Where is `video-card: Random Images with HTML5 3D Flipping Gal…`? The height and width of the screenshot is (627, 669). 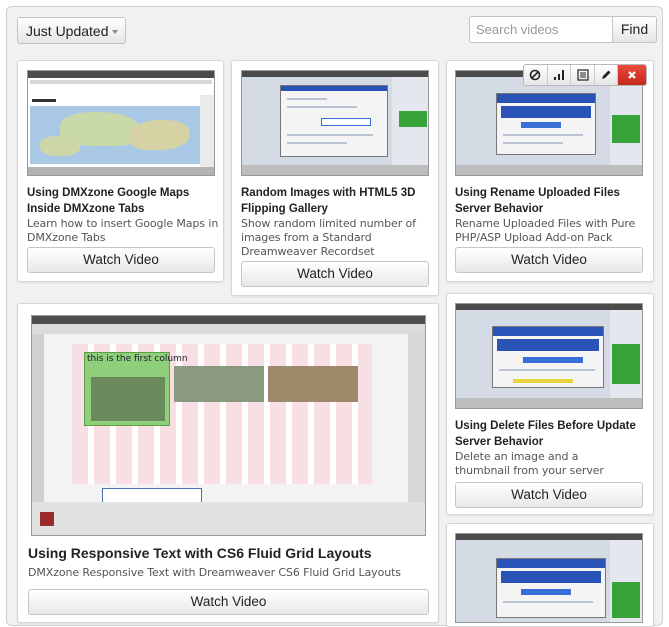 video-card: Random Images with HTML5 3D Flipping Gal… is located at coordinates (335, 178).